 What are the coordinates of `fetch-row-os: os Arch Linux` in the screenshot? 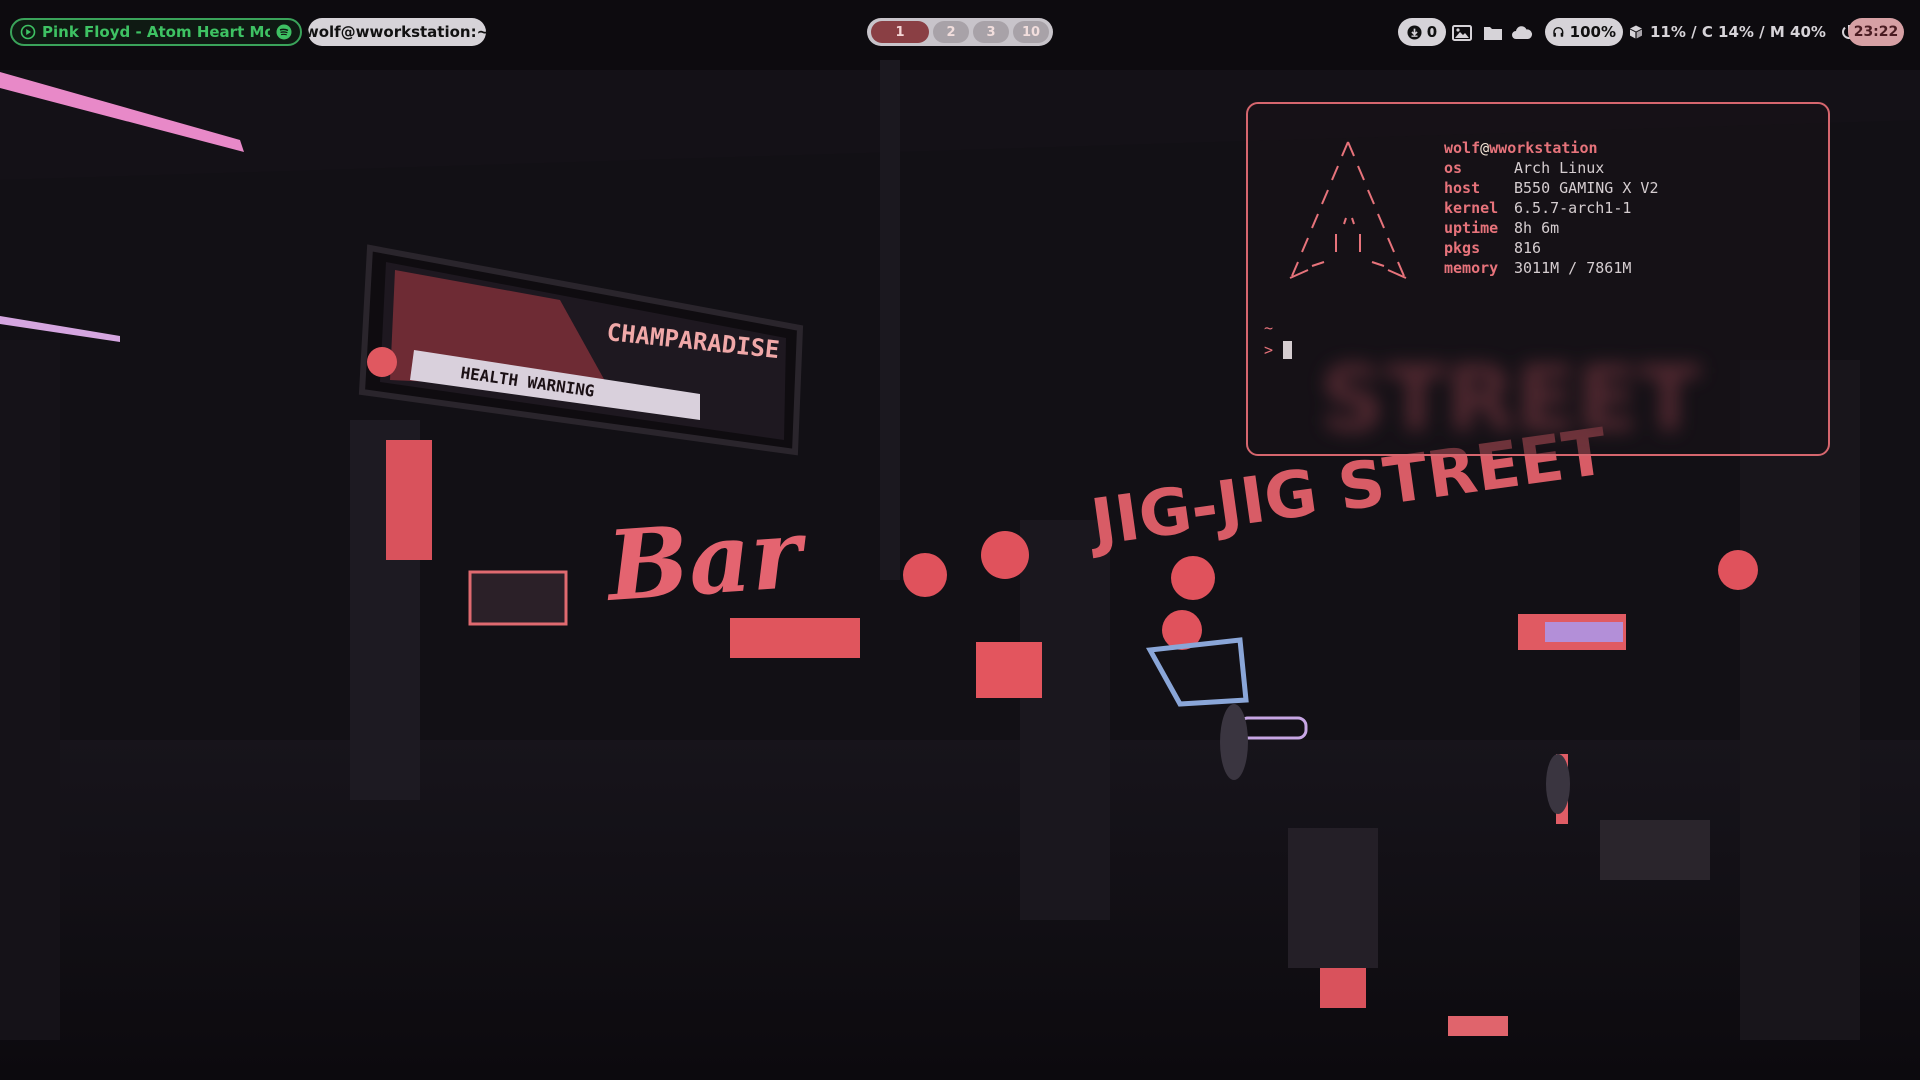 It's located at (1551, 168).